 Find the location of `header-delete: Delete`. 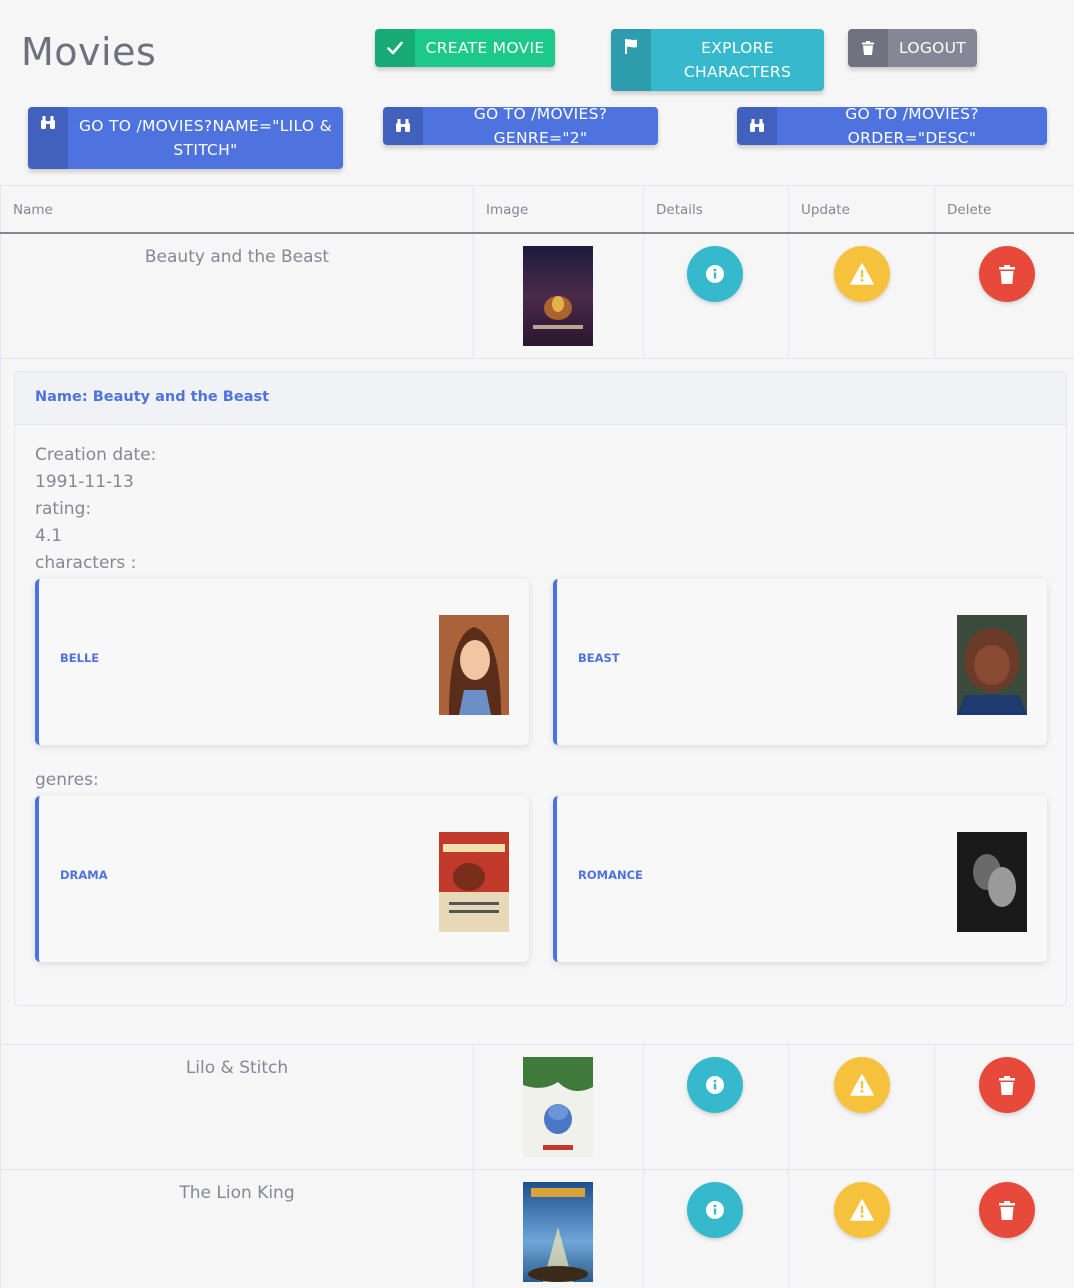

header-delete: Delete is located at coordinates (969, 210).